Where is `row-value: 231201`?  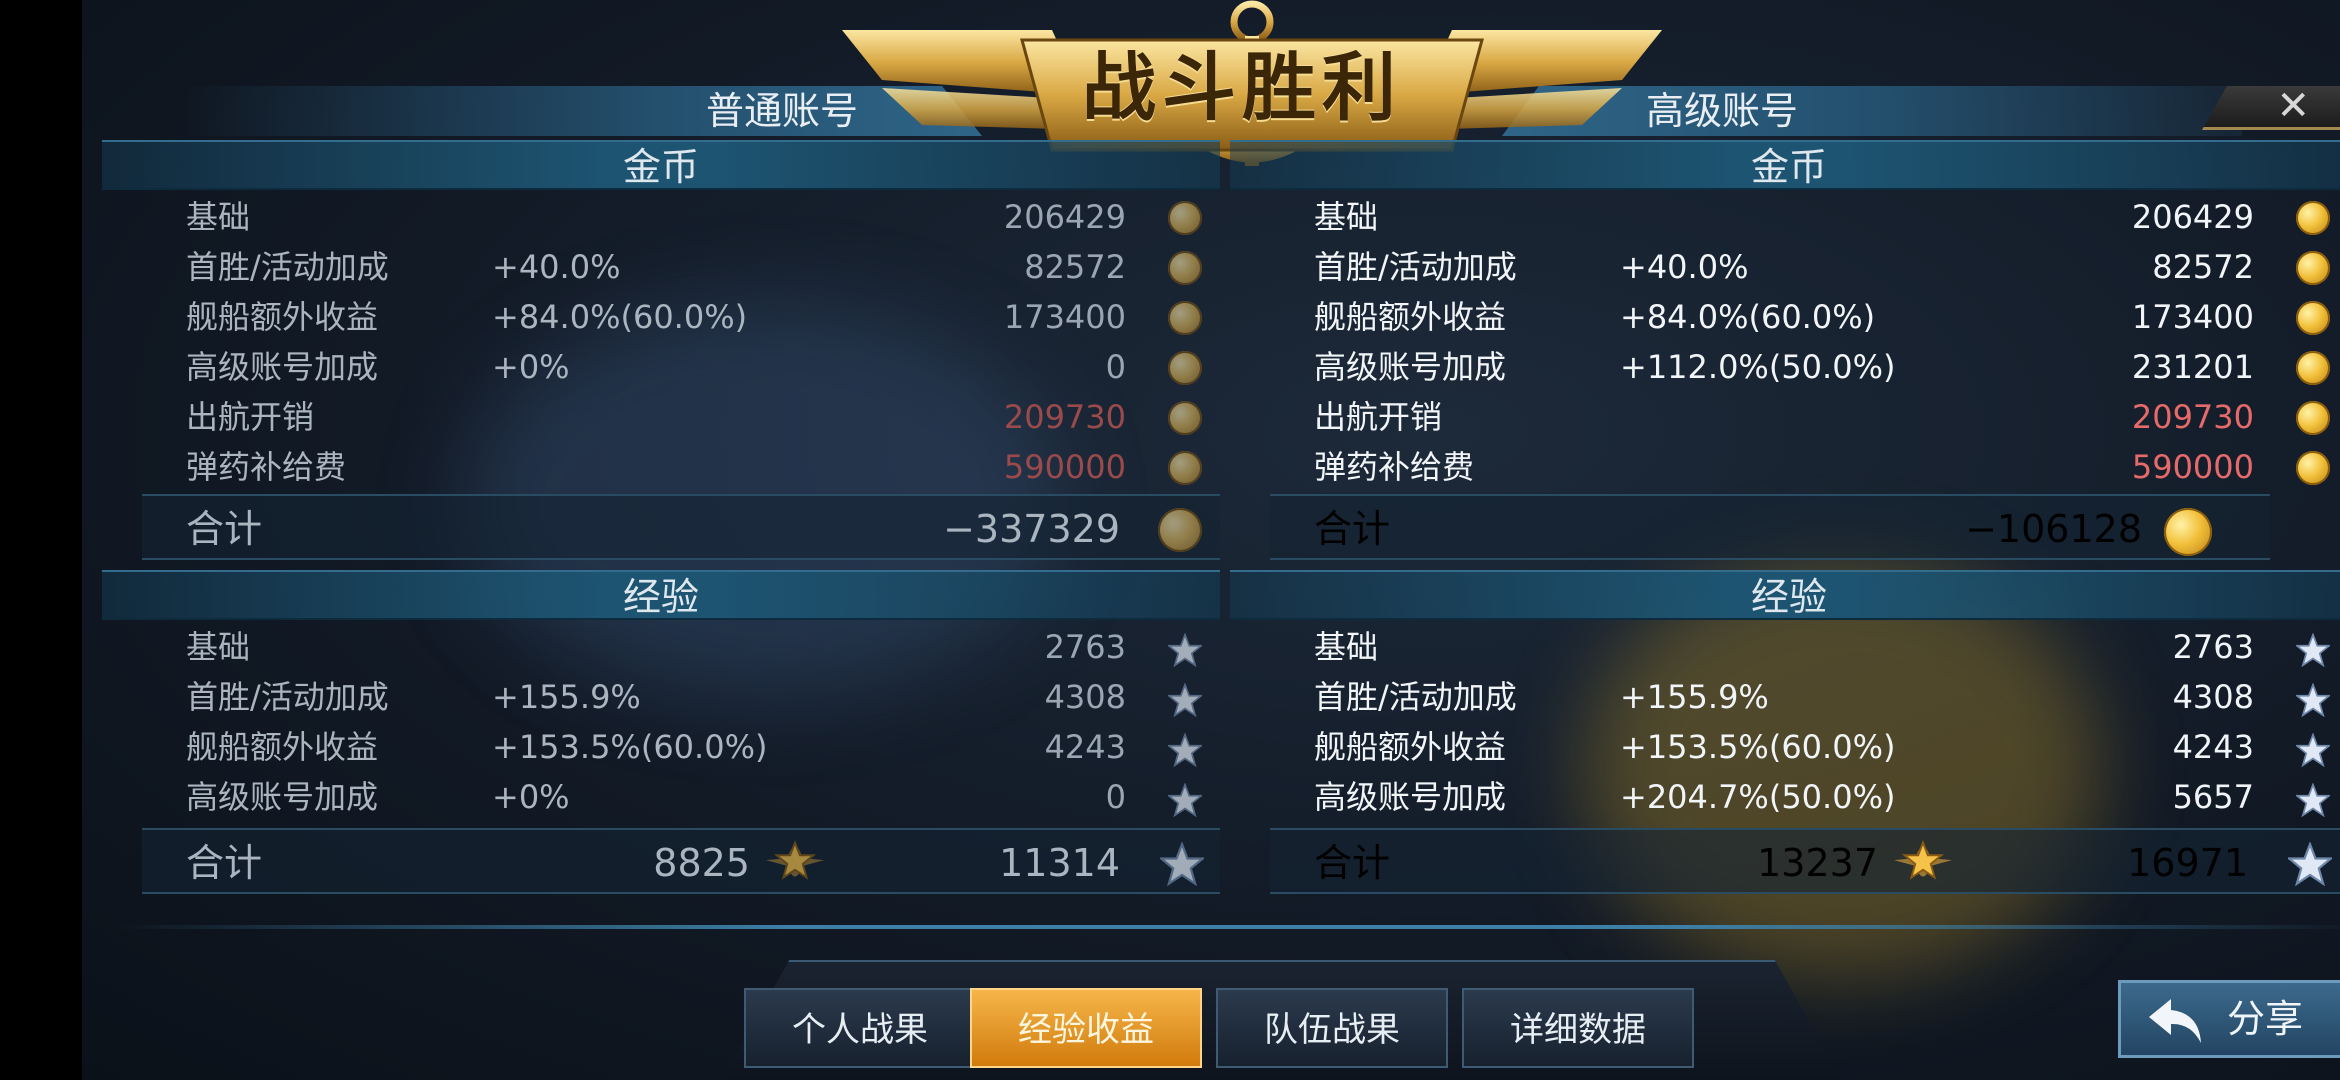 row-value: 231201 is located at coordinates (2192, 367).